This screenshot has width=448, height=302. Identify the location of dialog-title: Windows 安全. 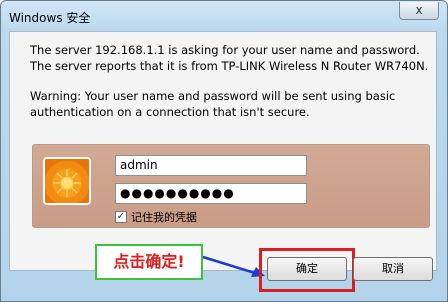
(50, 18).